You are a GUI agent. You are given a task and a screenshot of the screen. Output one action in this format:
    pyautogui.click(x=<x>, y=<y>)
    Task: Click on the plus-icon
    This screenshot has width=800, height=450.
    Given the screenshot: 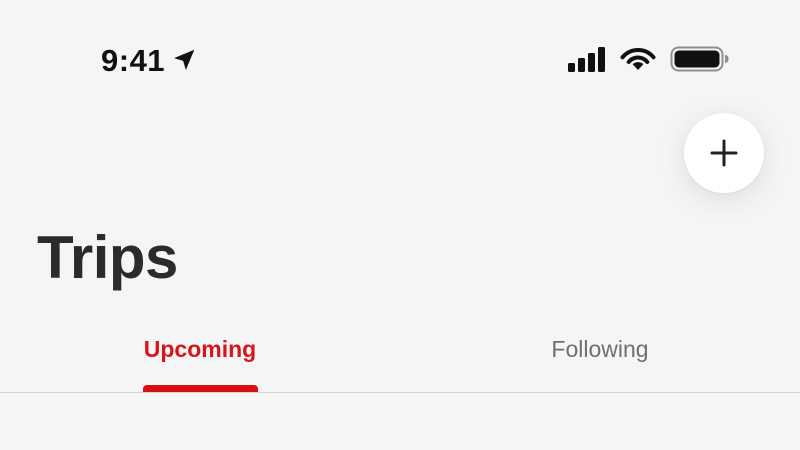 What is the action you would take?
    pyautogui.click(x=724, y=153)
    